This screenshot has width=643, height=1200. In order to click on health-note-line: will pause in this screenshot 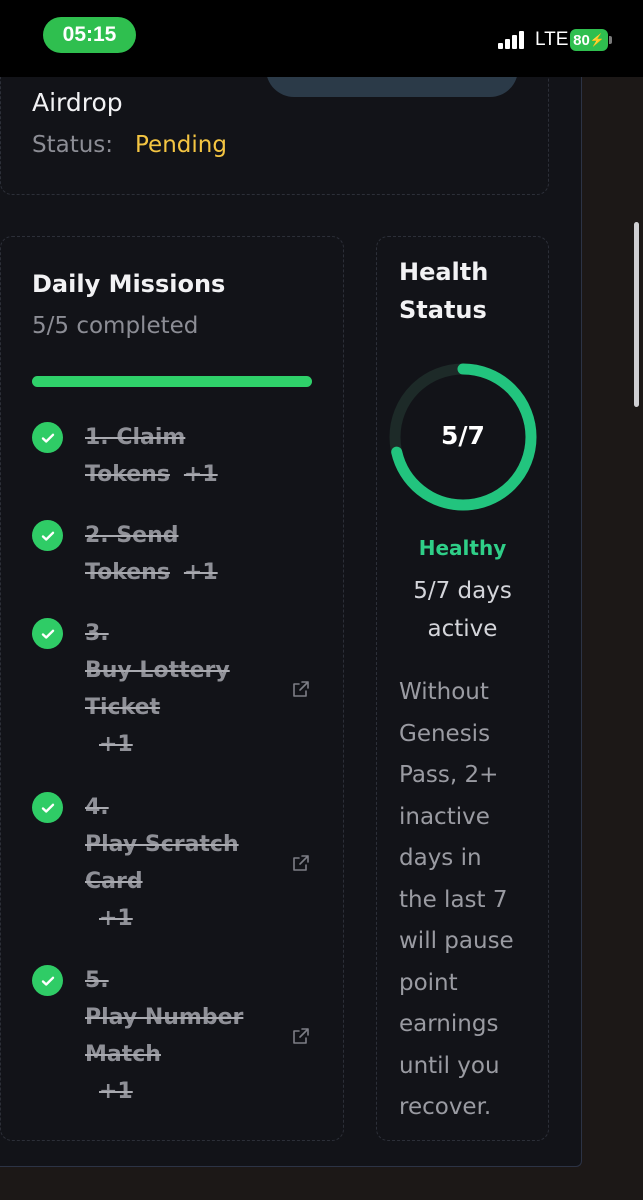, I will do `click(456, 941)`.